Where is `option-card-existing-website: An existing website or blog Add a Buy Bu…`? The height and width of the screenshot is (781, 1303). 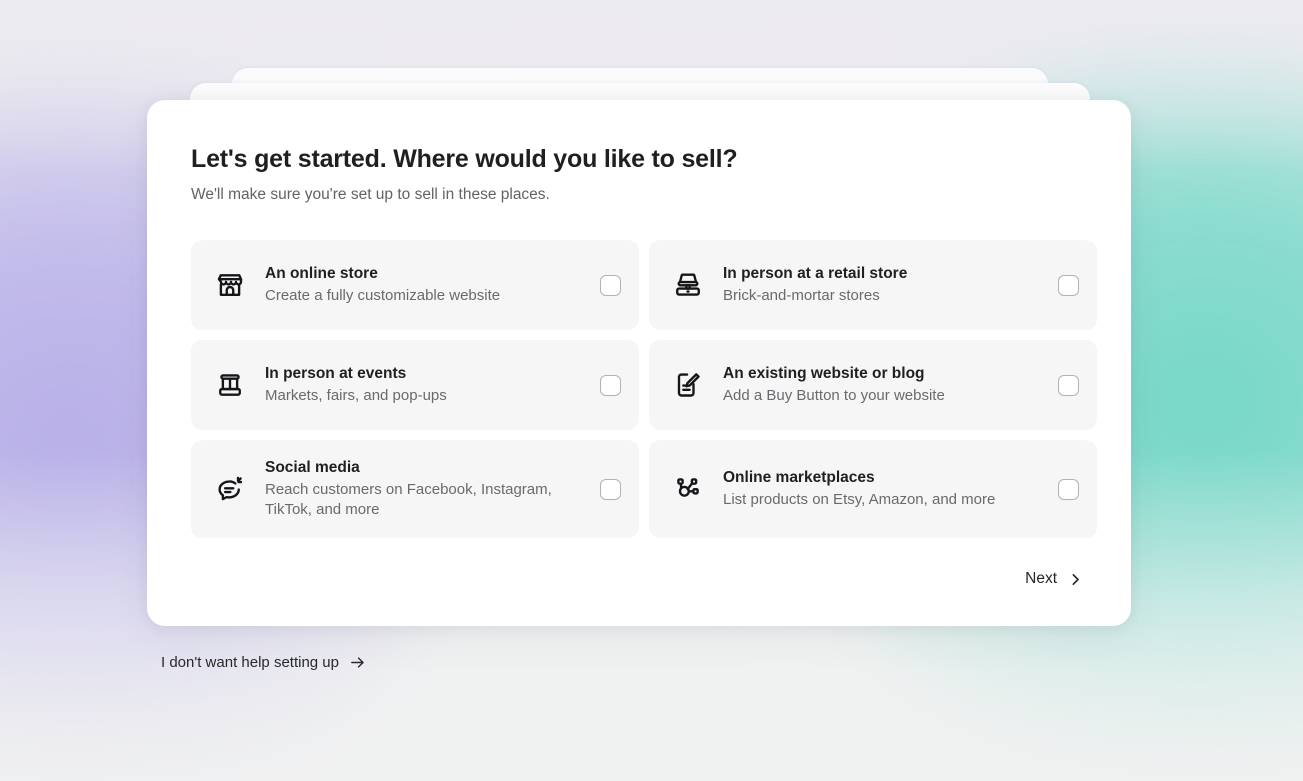 option-card-existing-website: An existing website or blog Add a Buy Bu… is located at coordinates (873, 385).